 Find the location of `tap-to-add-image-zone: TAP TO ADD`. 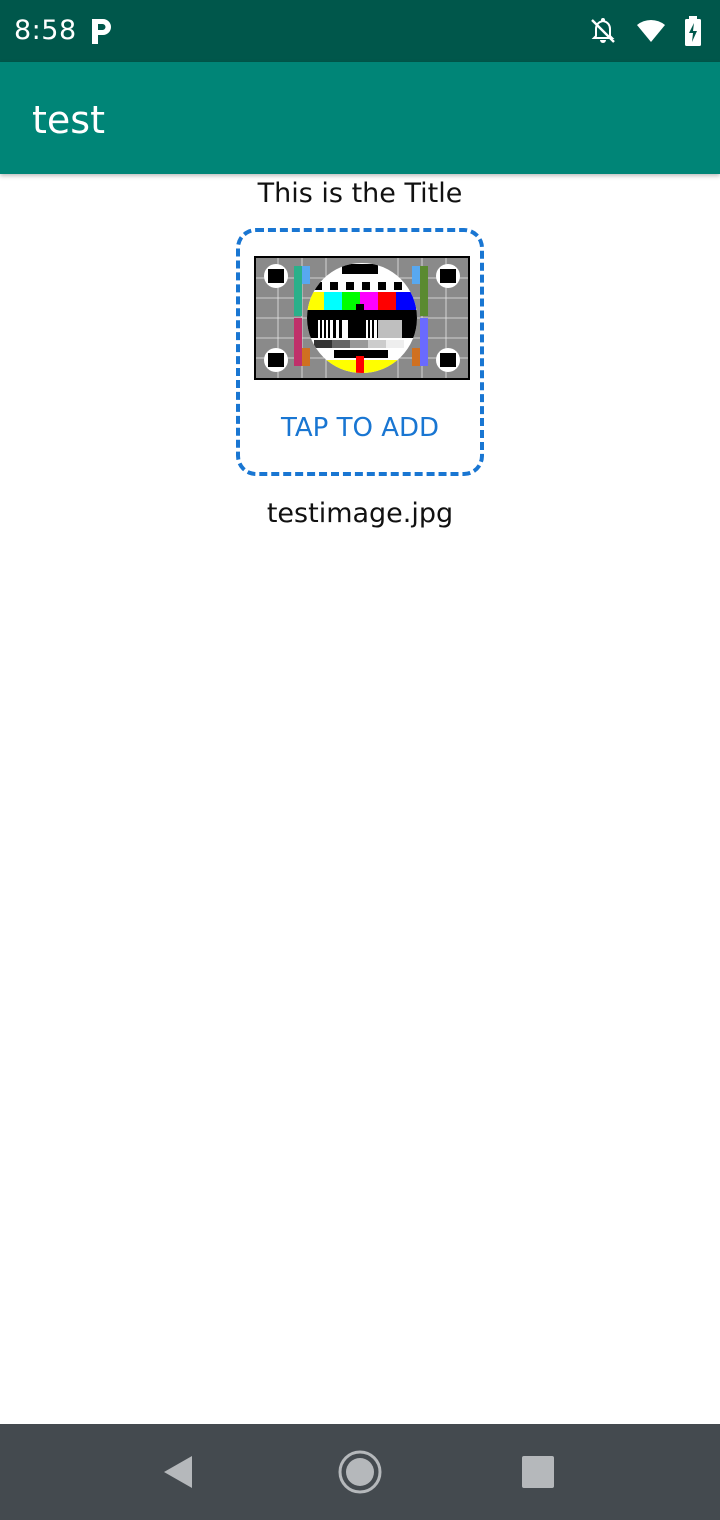

tap-to-add-image-zone: TAP TO ADD is located at coordinates (360, 352).